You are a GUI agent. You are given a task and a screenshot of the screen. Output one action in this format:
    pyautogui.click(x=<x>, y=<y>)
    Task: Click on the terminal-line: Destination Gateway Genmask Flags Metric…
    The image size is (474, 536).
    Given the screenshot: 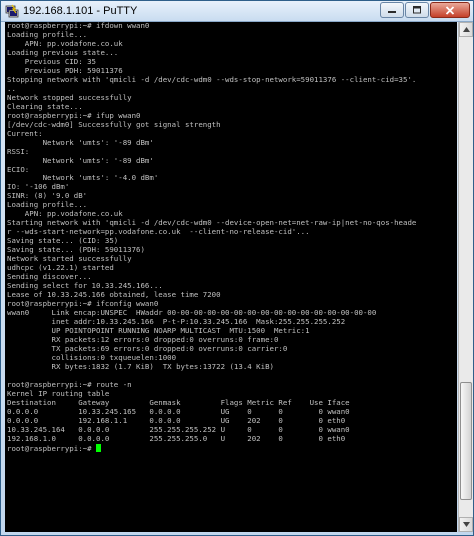 What is the action you would take?
    pyautogui.click(x=178, y=402)
    